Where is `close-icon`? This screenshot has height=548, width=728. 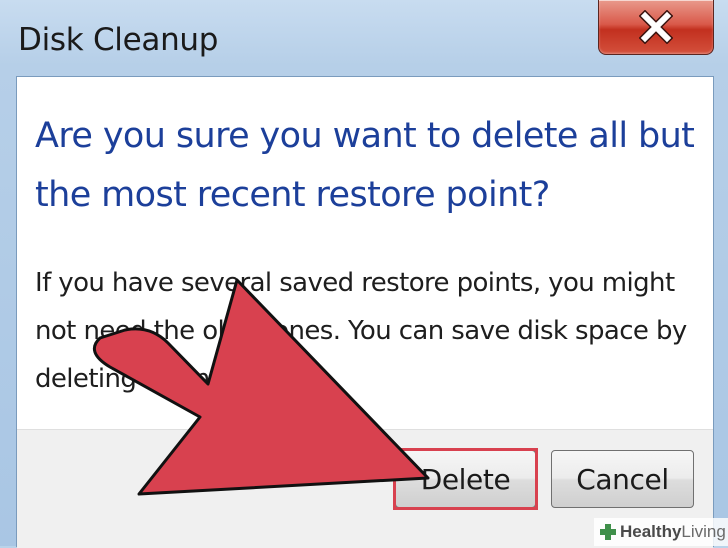 close-icon is located at coordinates (656, 27).